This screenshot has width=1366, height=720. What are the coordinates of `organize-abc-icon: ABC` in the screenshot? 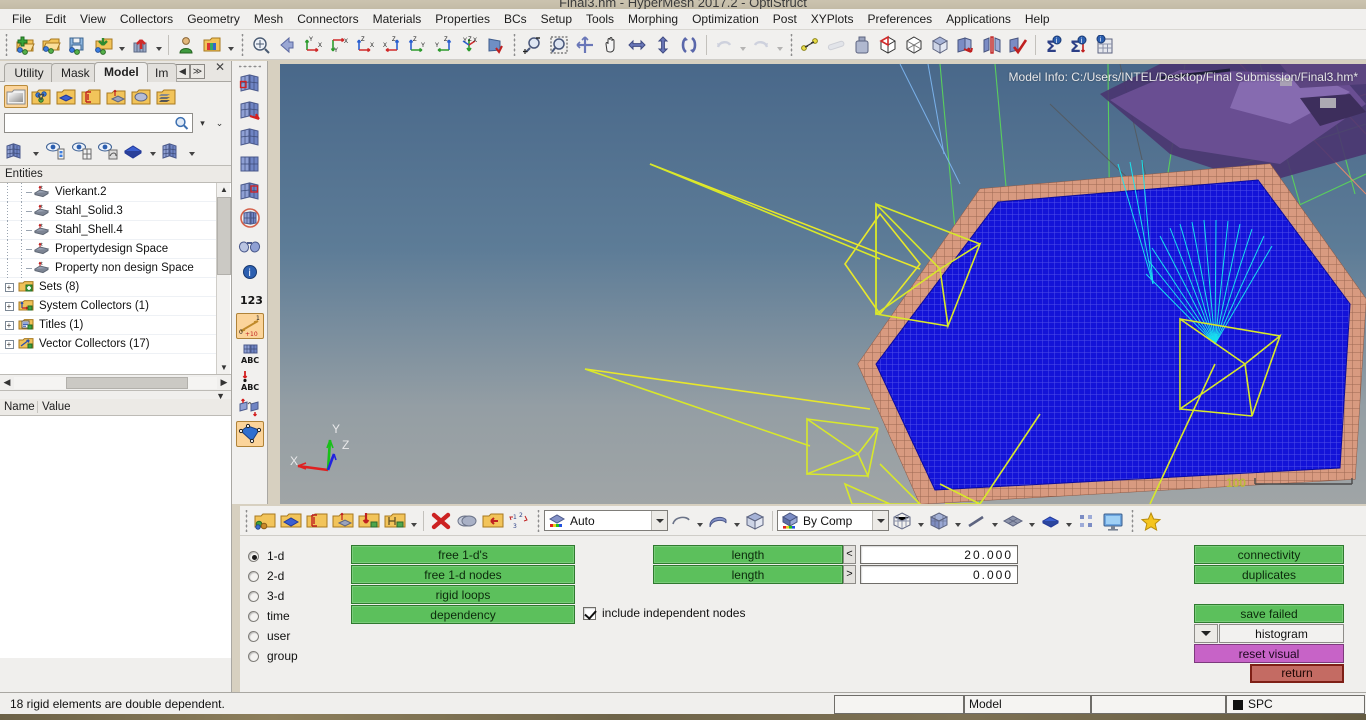 It's located at (250, 380).